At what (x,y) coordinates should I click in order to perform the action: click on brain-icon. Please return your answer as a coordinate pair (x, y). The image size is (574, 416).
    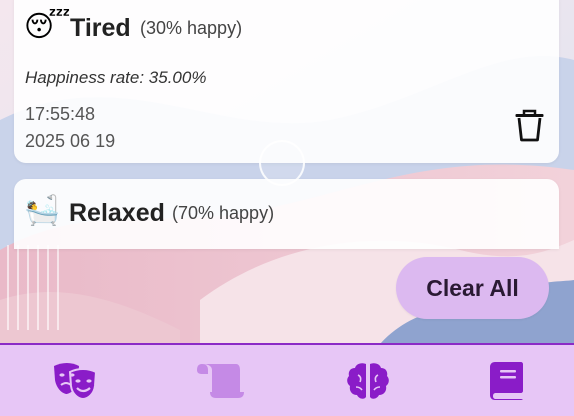
    Looking at the image, I should click on (368, 381).